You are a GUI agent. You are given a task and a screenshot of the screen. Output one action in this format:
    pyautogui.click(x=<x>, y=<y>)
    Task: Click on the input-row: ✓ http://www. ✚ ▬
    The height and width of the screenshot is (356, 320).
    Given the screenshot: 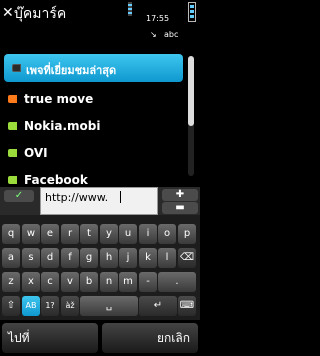 What is the action you would take?
    pyautogui.click(x=100, y=201)
    